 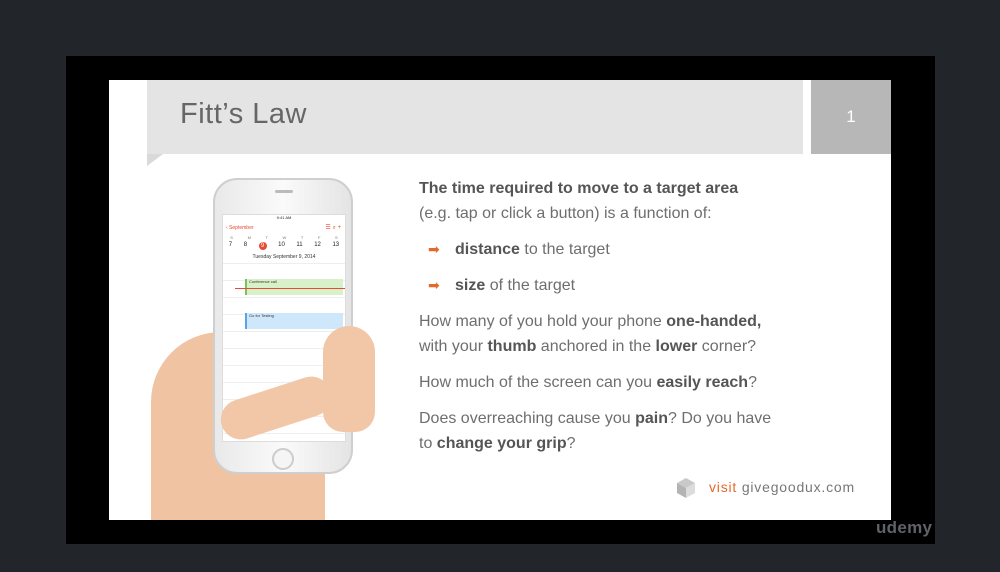 What do you see at coordinates (714, 321) in the screenshot?
I see `text-bold: one-handed,` at bounding box center [714, 321].